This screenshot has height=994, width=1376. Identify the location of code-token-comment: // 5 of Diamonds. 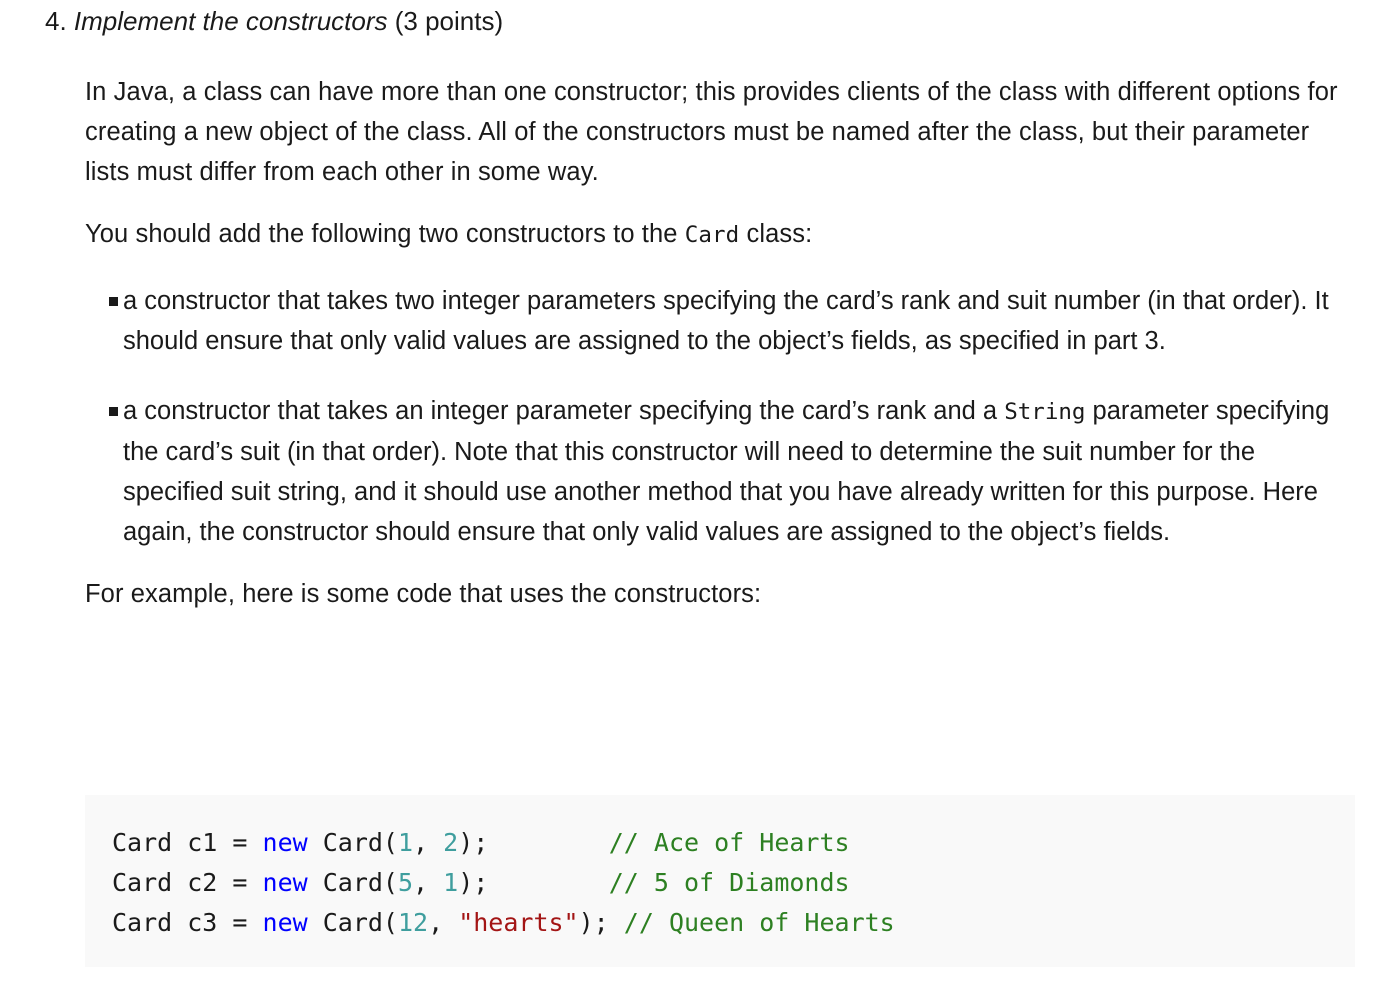
(729, 882).